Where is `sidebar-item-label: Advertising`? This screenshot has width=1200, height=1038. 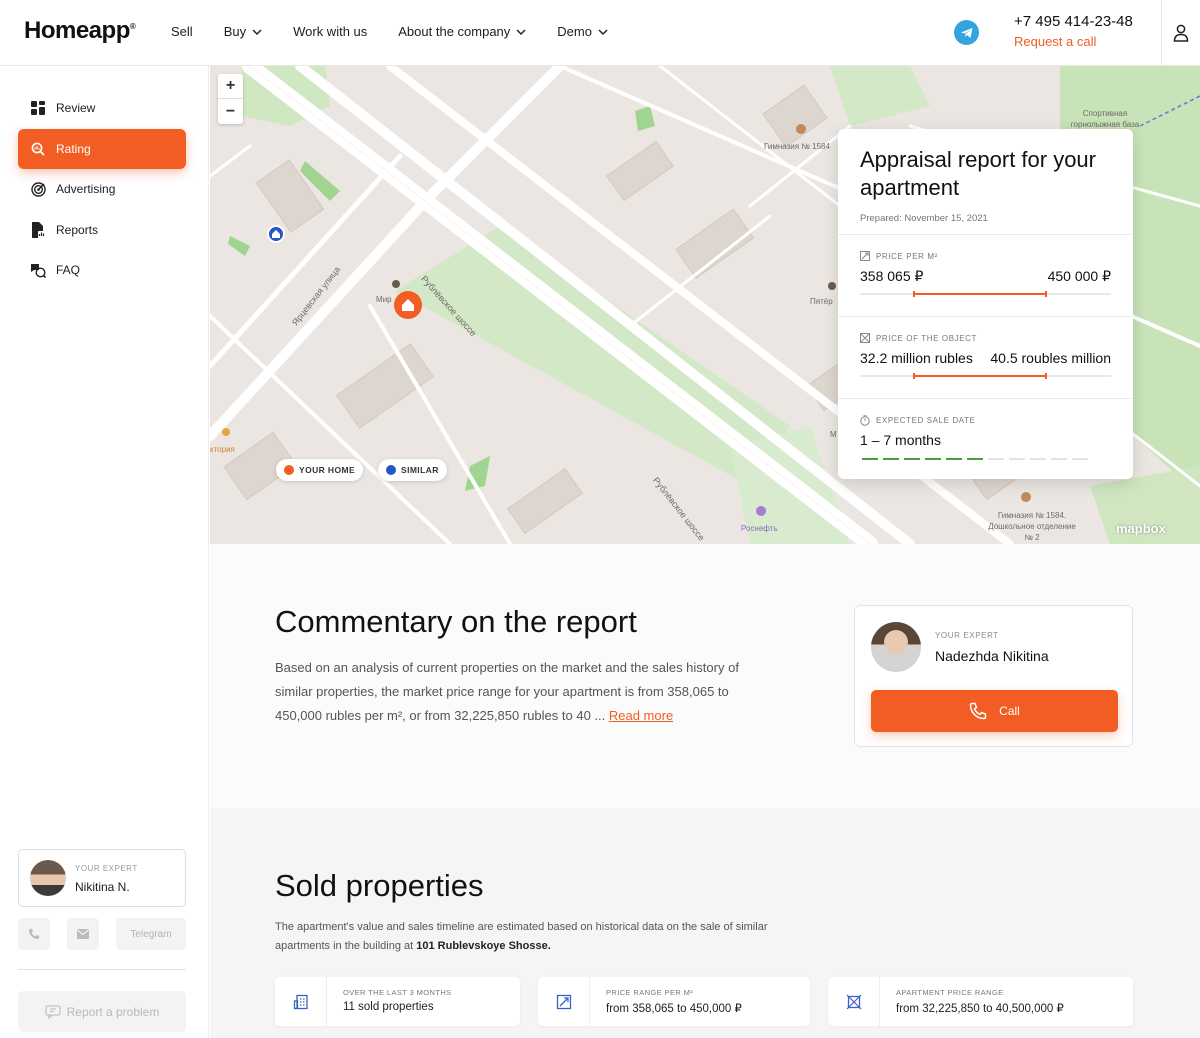 sidebar-item-label: Advertising is located at coordinates (86, 189).